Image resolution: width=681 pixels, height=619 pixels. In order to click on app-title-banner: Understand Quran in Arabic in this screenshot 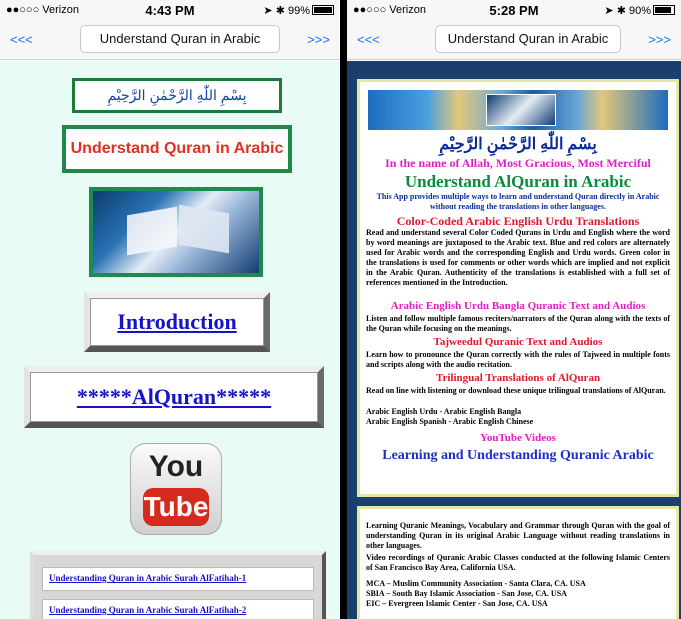, I will do `click(177, 149)`.